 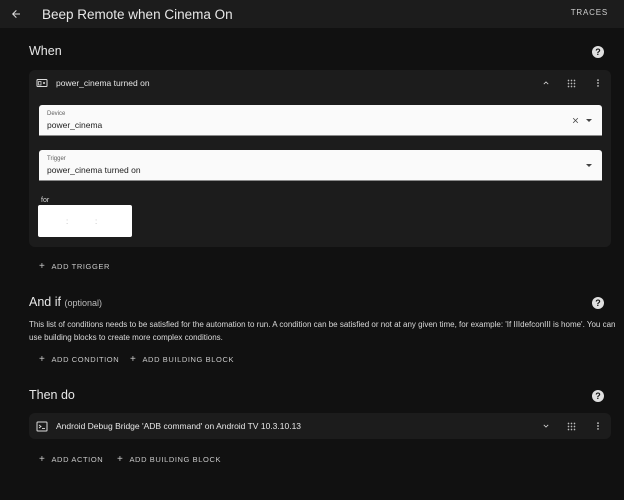 I want to click on trigger-field-value: power_cinema turned on, so click(x=94, y=170).